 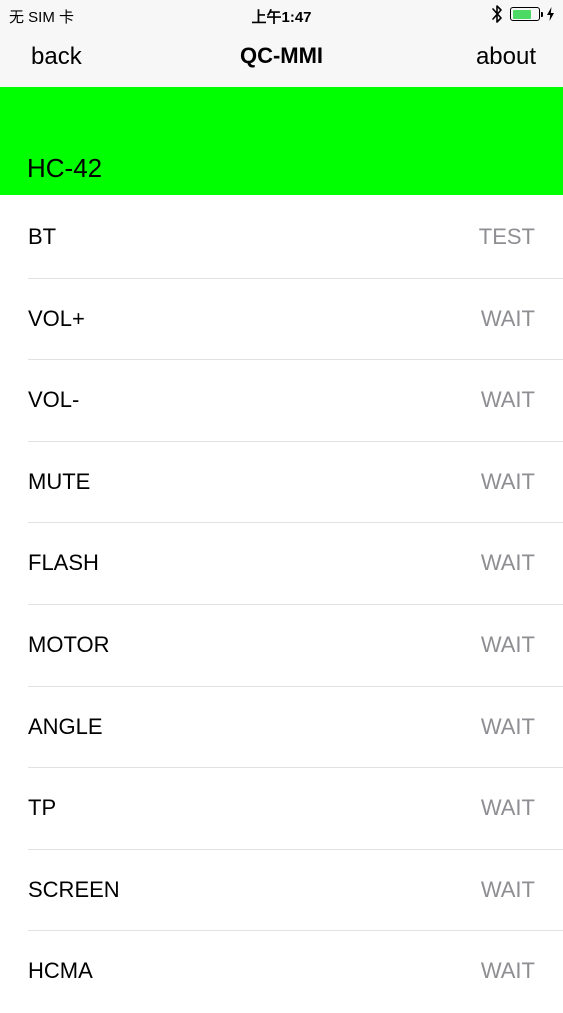 I want to click on status-bar: 无 SIM 卡 上午1:47, so click(x=281, y=15).